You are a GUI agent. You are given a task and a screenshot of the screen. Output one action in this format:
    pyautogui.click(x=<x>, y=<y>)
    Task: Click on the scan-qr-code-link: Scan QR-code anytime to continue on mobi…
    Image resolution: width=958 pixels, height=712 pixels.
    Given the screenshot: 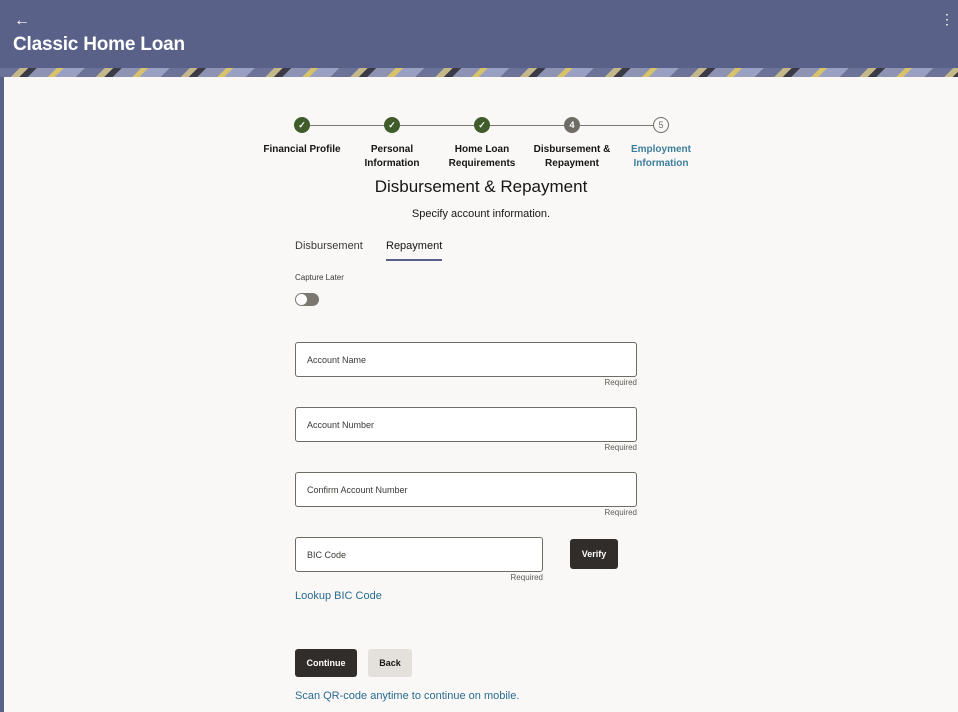 What is the action you would take?
    pyautogui.click(x=407, y=696)
    